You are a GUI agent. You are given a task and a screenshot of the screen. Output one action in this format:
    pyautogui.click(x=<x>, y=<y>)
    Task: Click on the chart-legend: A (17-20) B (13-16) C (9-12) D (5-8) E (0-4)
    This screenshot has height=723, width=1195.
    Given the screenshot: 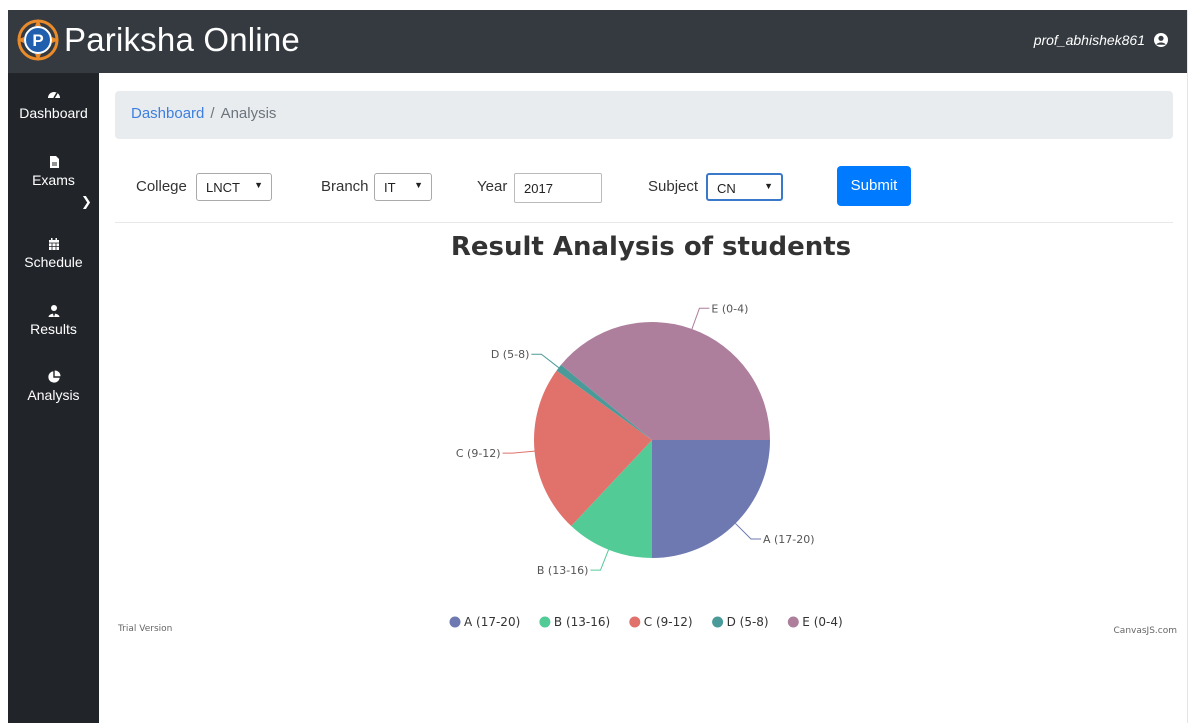 What is the action you would take?
    pyautogui.click(x=646, y=622)
    